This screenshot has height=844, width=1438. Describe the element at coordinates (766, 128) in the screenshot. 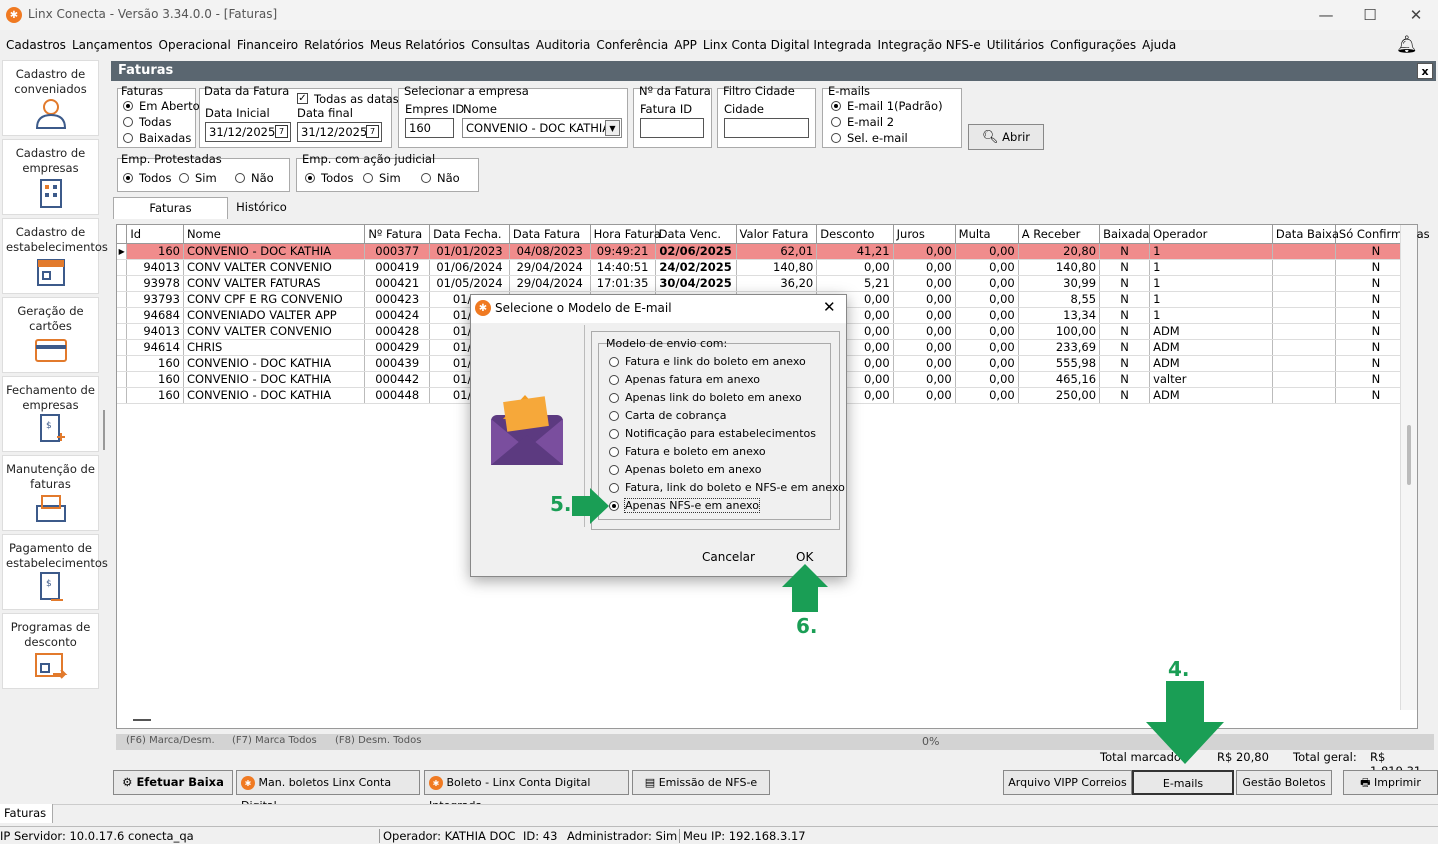

I see `cidade-input` at that location.